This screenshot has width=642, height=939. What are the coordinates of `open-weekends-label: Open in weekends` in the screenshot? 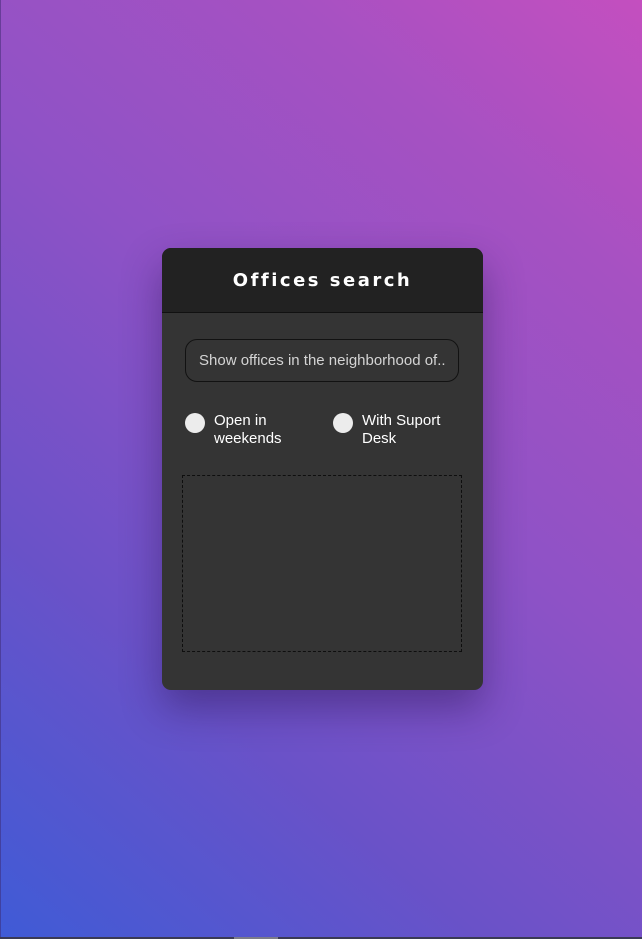 It's located at (248, 429).